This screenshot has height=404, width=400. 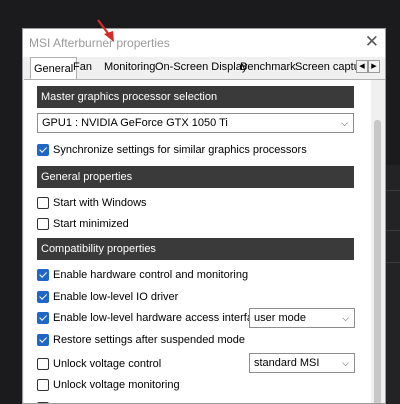 I want to click on access-mode-select: user mode ⌵, so click(x=302, y=318).